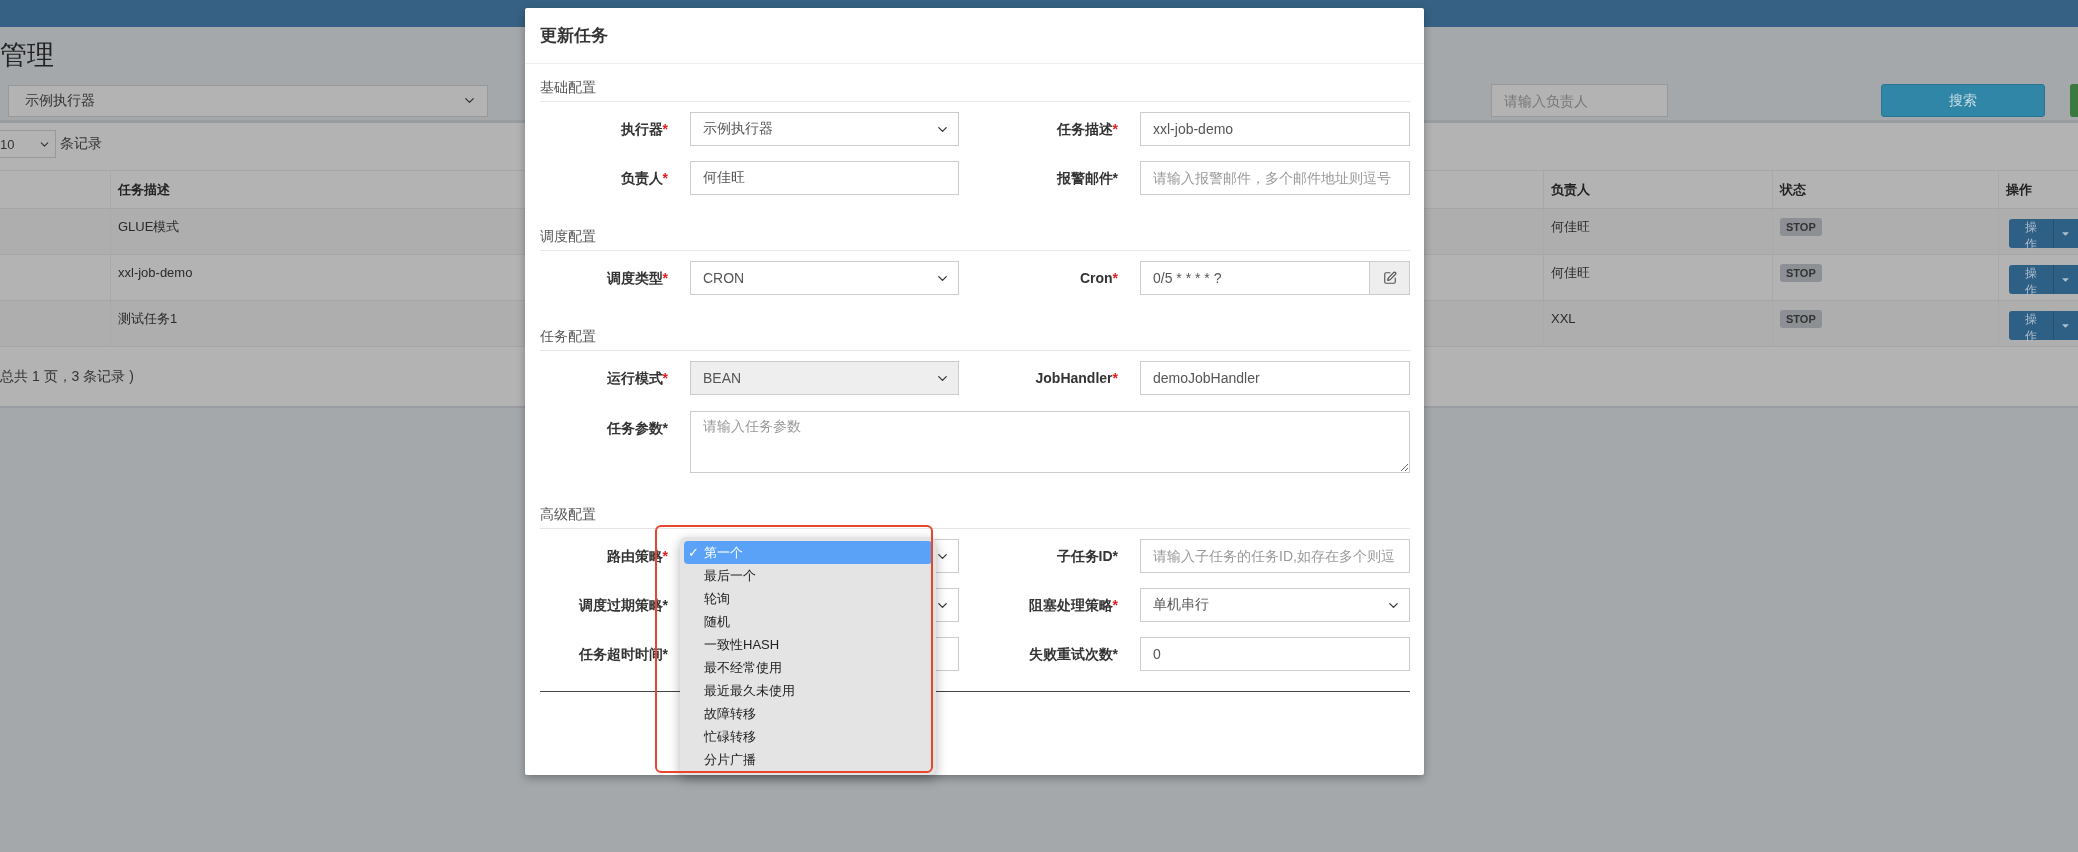  I want to click on field-label: 阻塞处理策略*, so click(1073, 605).